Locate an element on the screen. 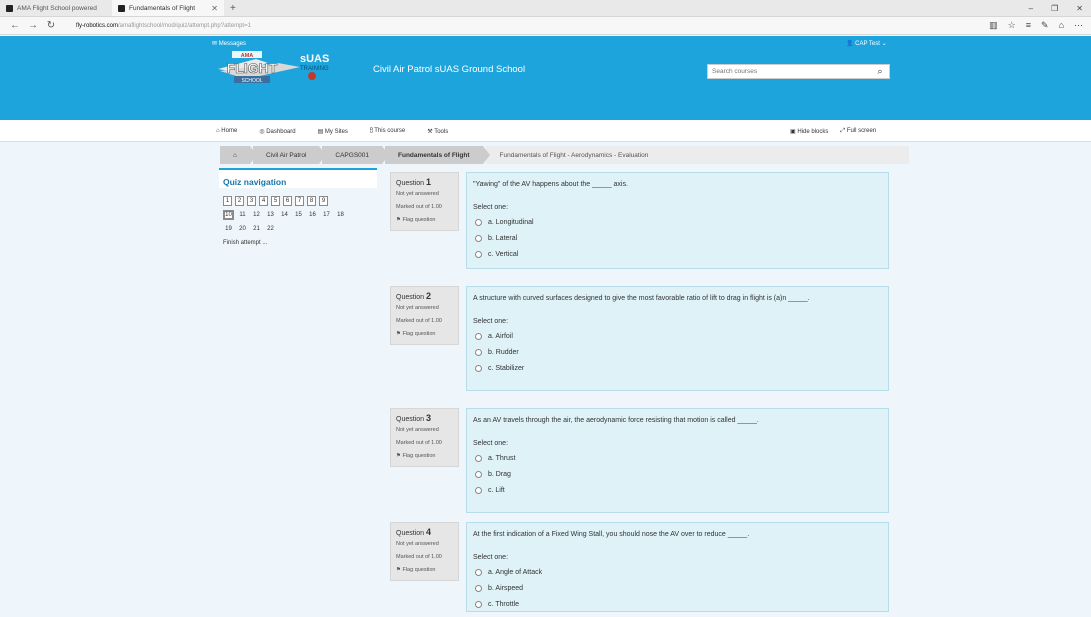 The image size is (1091, 617). breadcrumb-home: ⌂ is located at coordinates (238, 155).